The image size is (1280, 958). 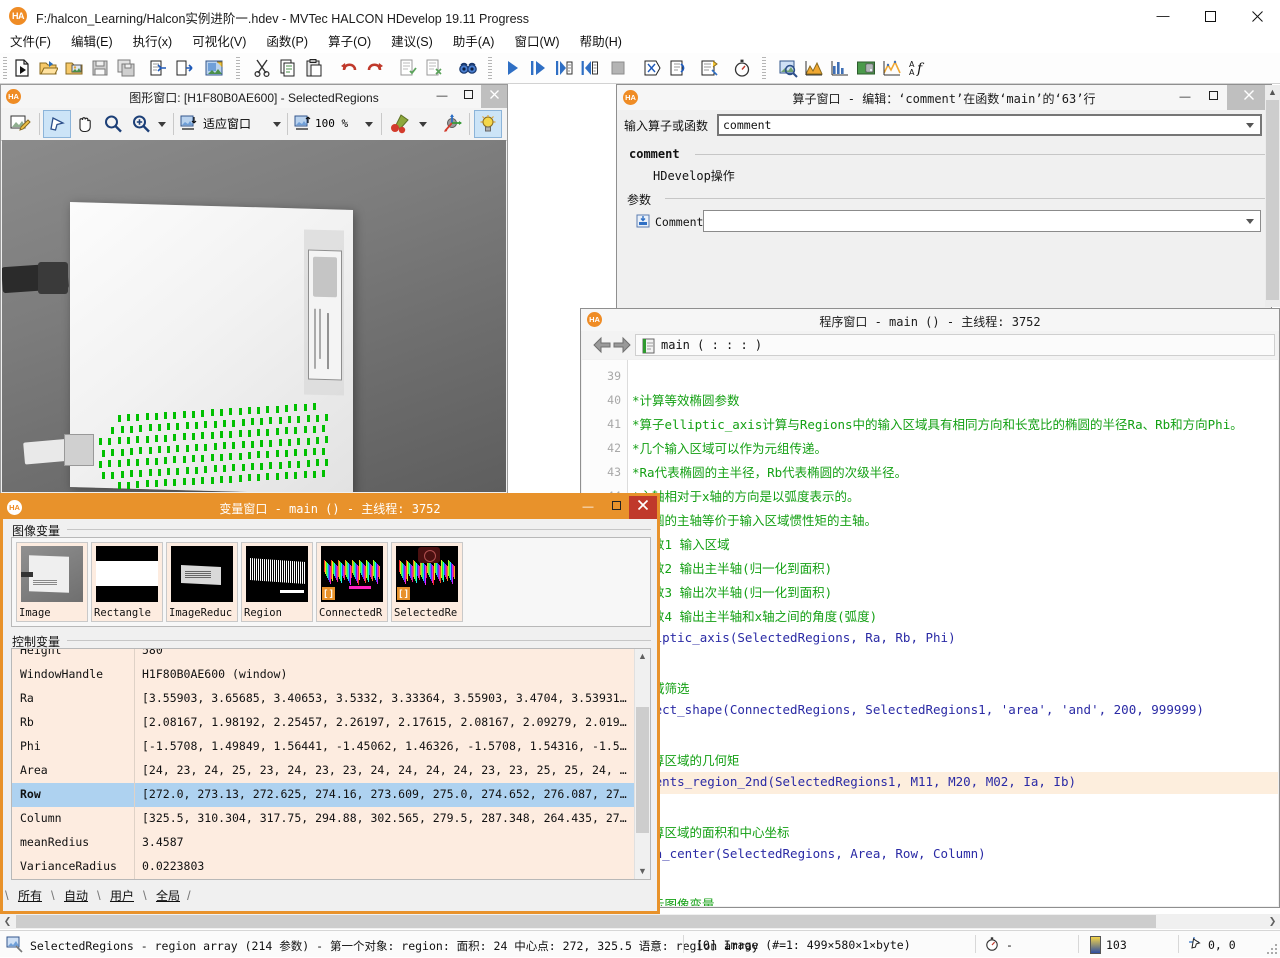 I want to click on undo-icon, so click(x=349, y=68).